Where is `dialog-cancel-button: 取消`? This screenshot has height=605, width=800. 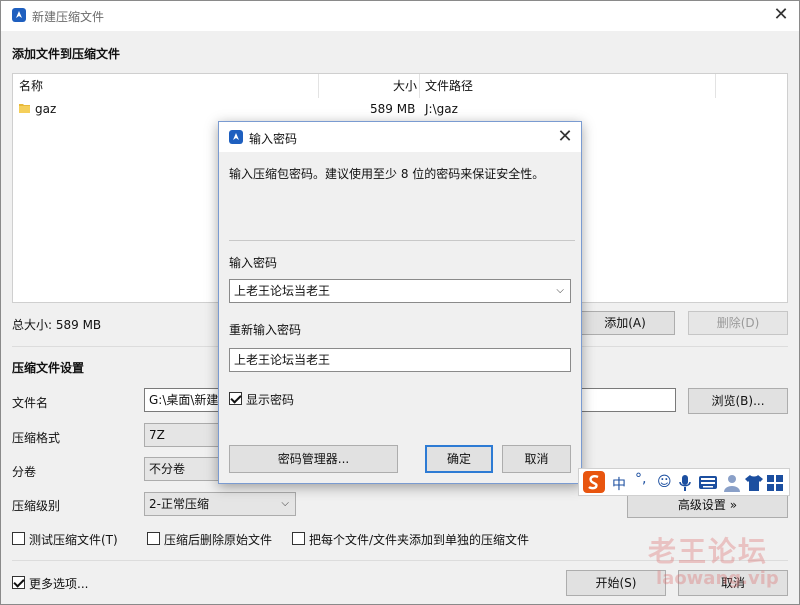
dialog-cancel-button: 取消 is located at coordinates (536, 459).